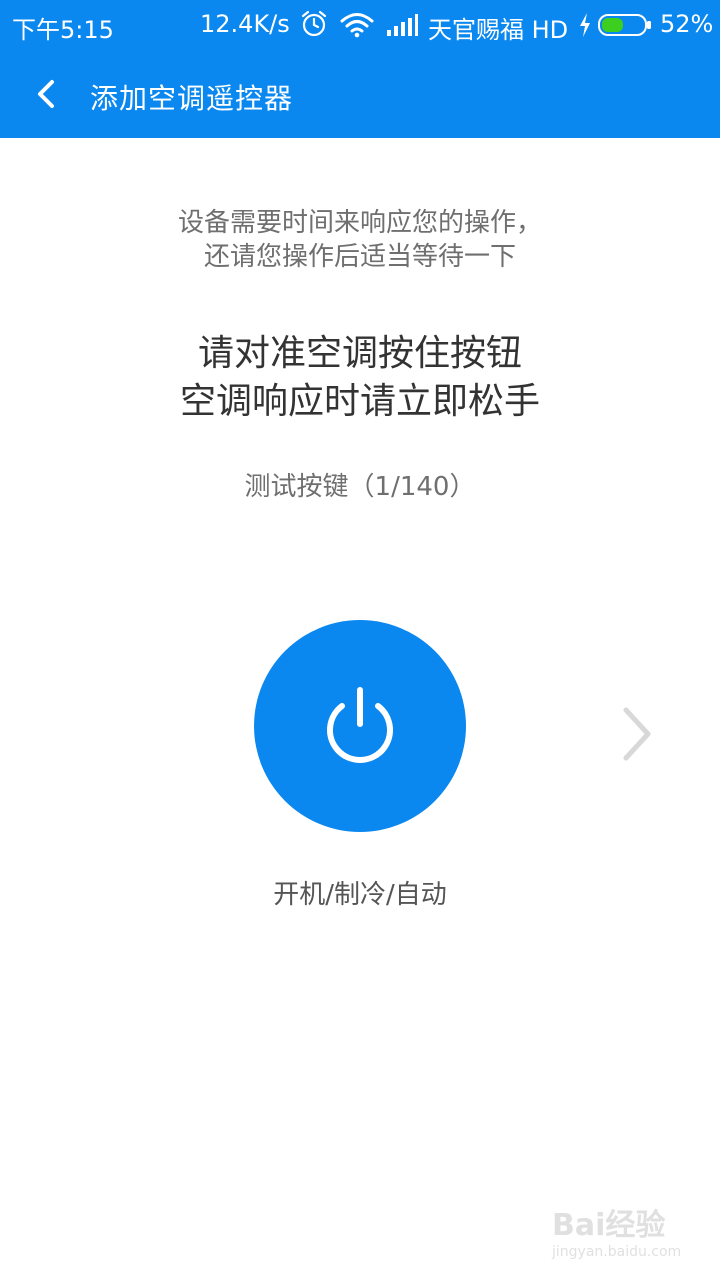  Describe the element at coordinates (359, 223) in the screenshot. I see `wait-hint-line-1: 设备需要时间来响应您的操作，` at that location.